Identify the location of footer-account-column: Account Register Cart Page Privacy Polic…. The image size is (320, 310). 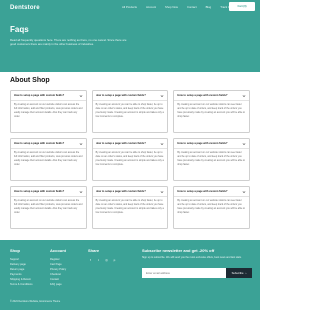
(58, 267).